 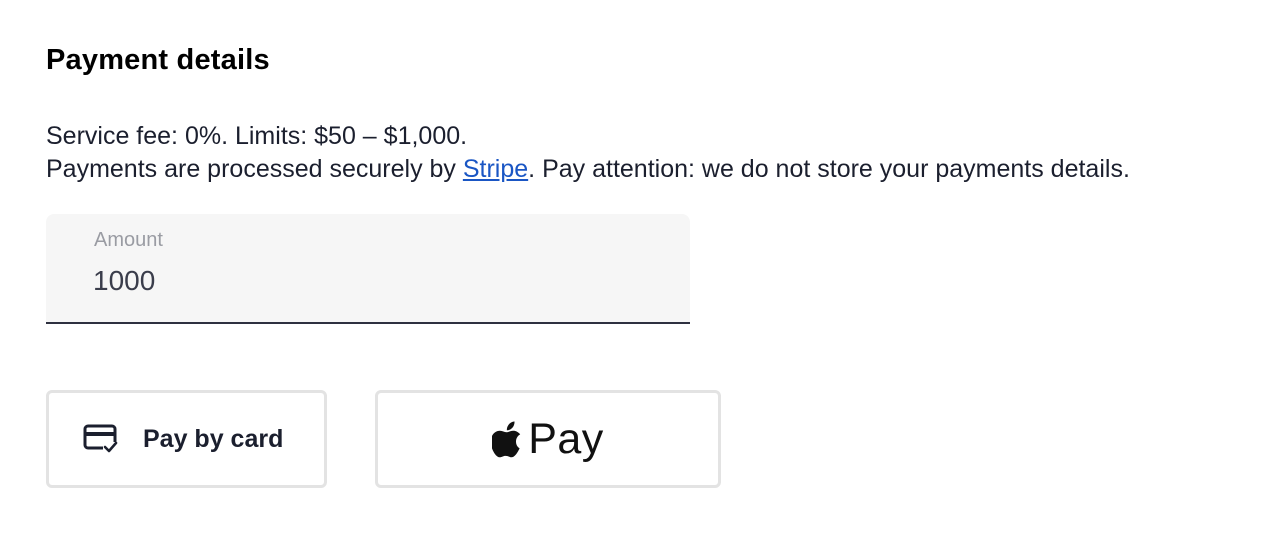 What do you see at coordinates (101, 439) in the screenshot?
I see `credit-card-check-icon` at bounding box center [101, 439].